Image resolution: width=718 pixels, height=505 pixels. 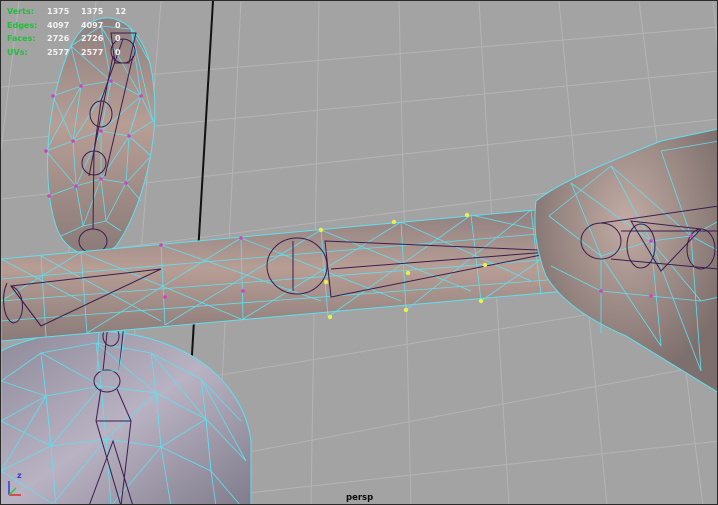 I want to click on hud-total: 4097, so click(x=58, y=25).